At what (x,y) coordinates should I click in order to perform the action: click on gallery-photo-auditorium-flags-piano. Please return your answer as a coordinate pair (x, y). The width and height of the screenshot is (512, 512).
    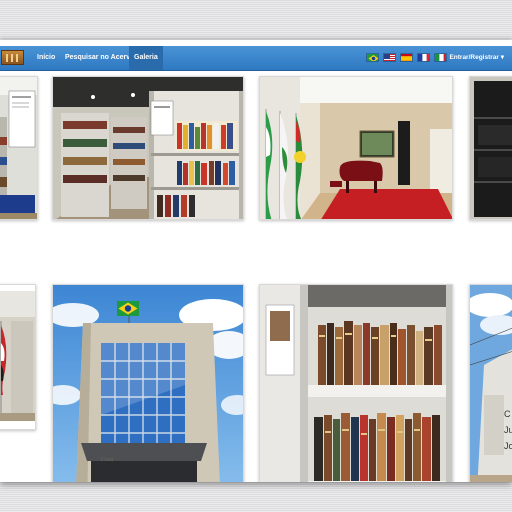
    Looking at the image, I should click on (356, 148).